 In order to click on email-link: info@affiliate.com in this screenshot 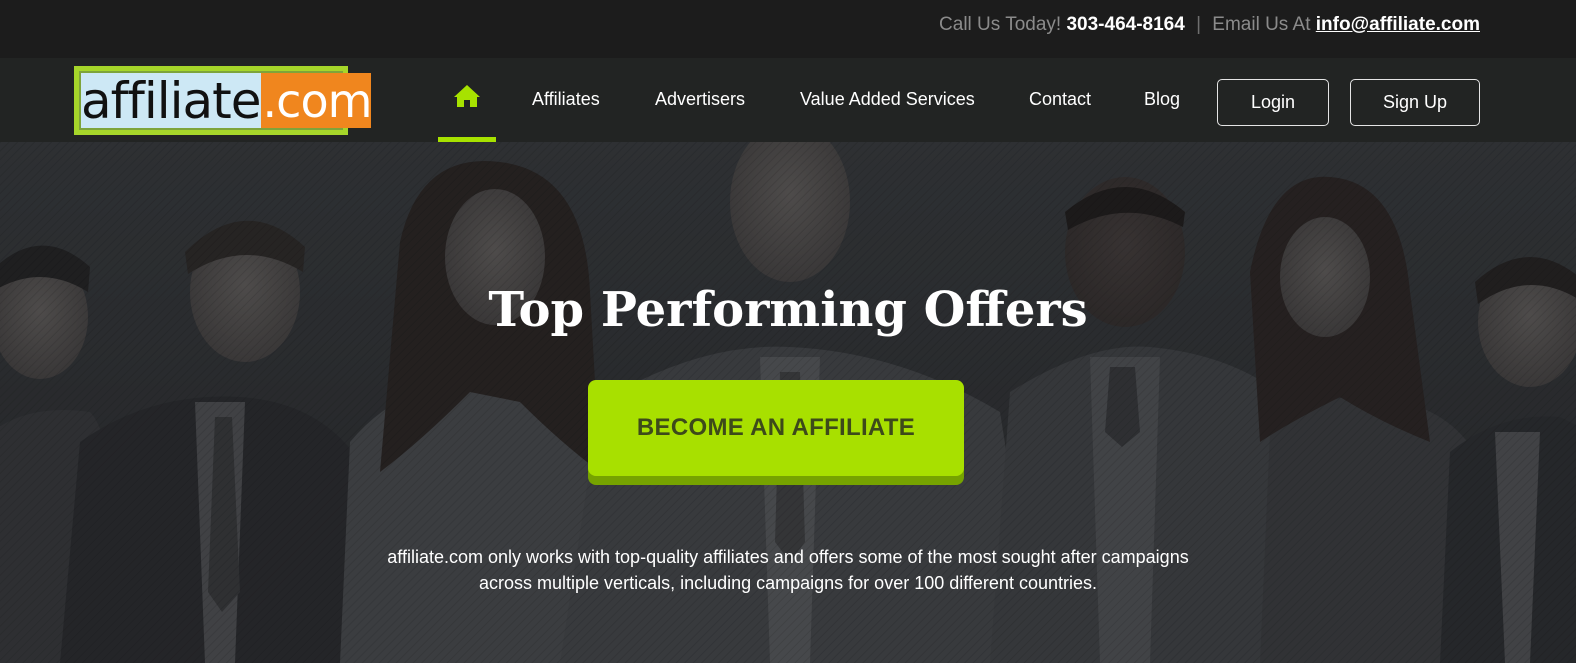, I will do `click(1398, 24)`.